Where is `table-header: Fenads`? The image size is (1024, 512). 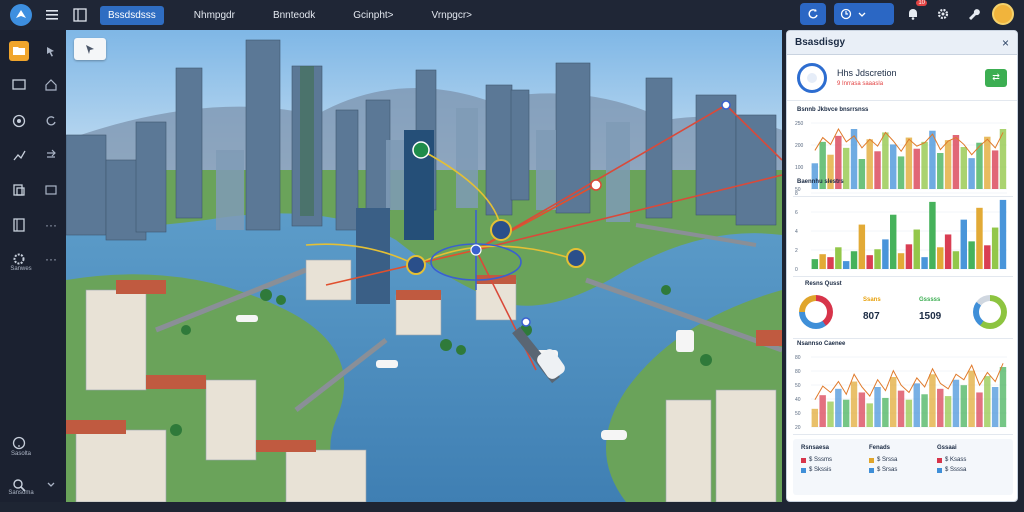
table-header: Fenads is located at coordinates (880, 448).